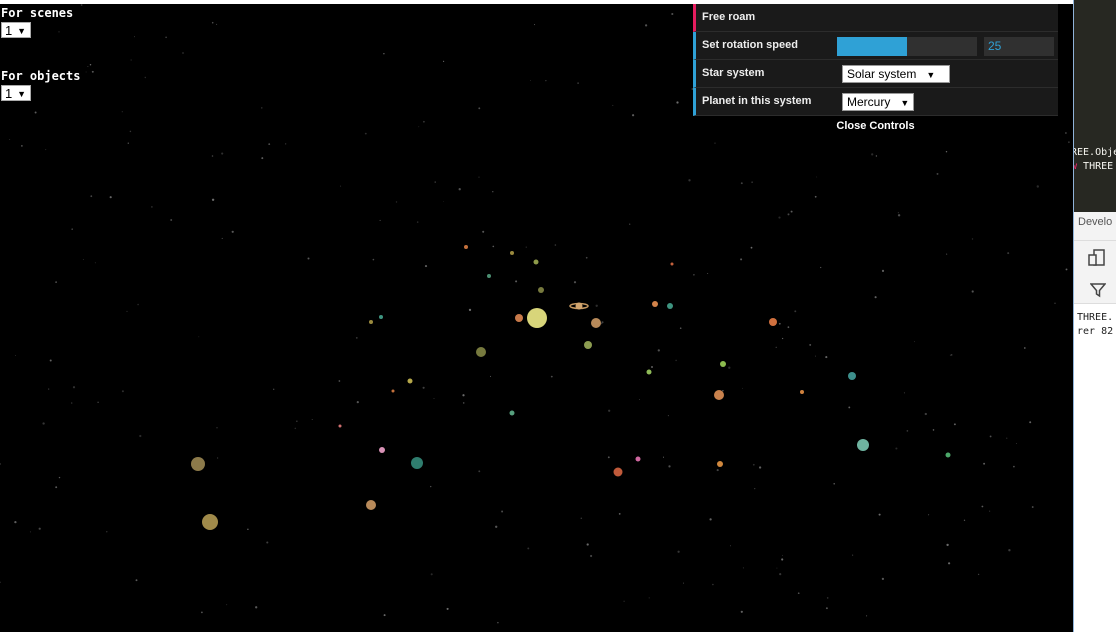  Describe the element at coordinates (537, 318) in the screenshot. I see `sun` at that location.